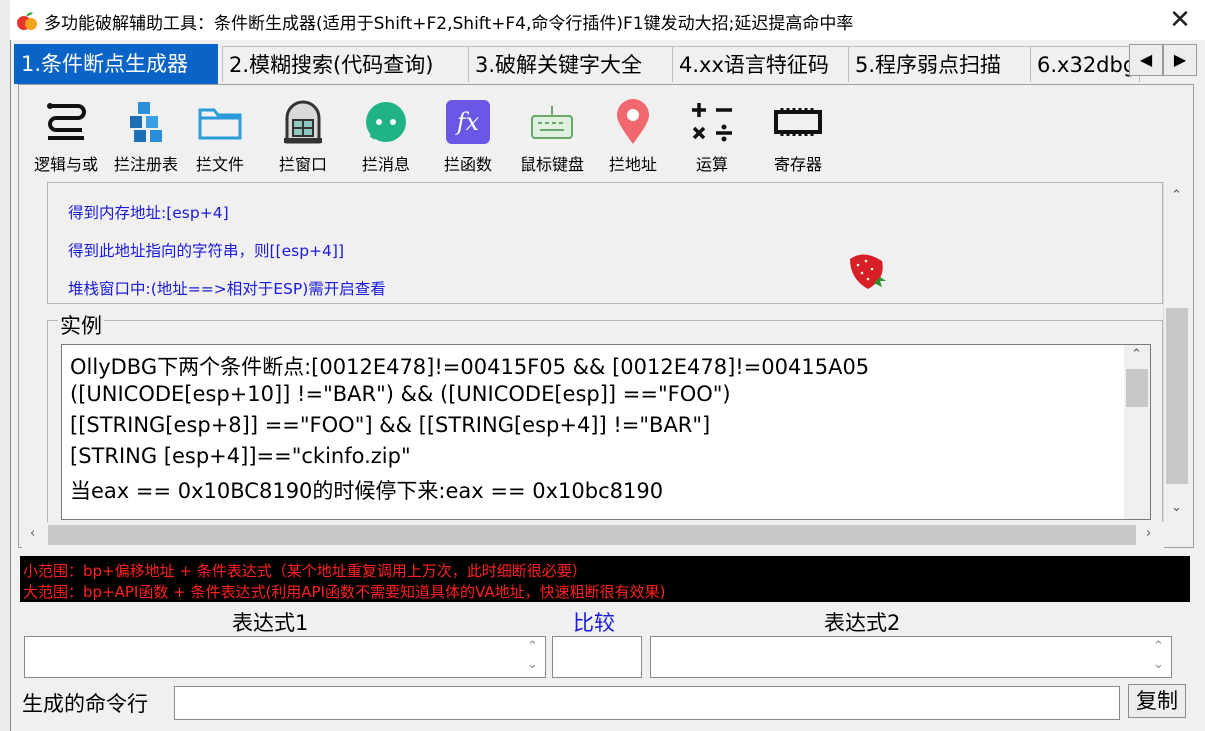 This screenshot has height=731, width=1205. I want to click on tool-block-registry: 拦注册表, so click(146, 136).